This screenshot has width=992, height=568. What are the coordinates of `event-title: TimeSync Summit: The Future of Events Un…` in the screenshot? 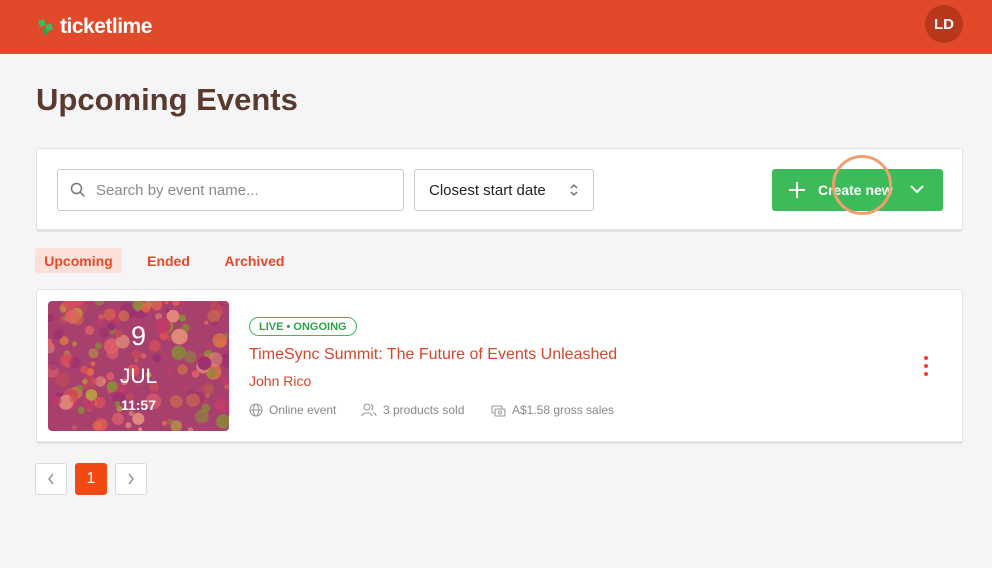 It's located at (433, 355).